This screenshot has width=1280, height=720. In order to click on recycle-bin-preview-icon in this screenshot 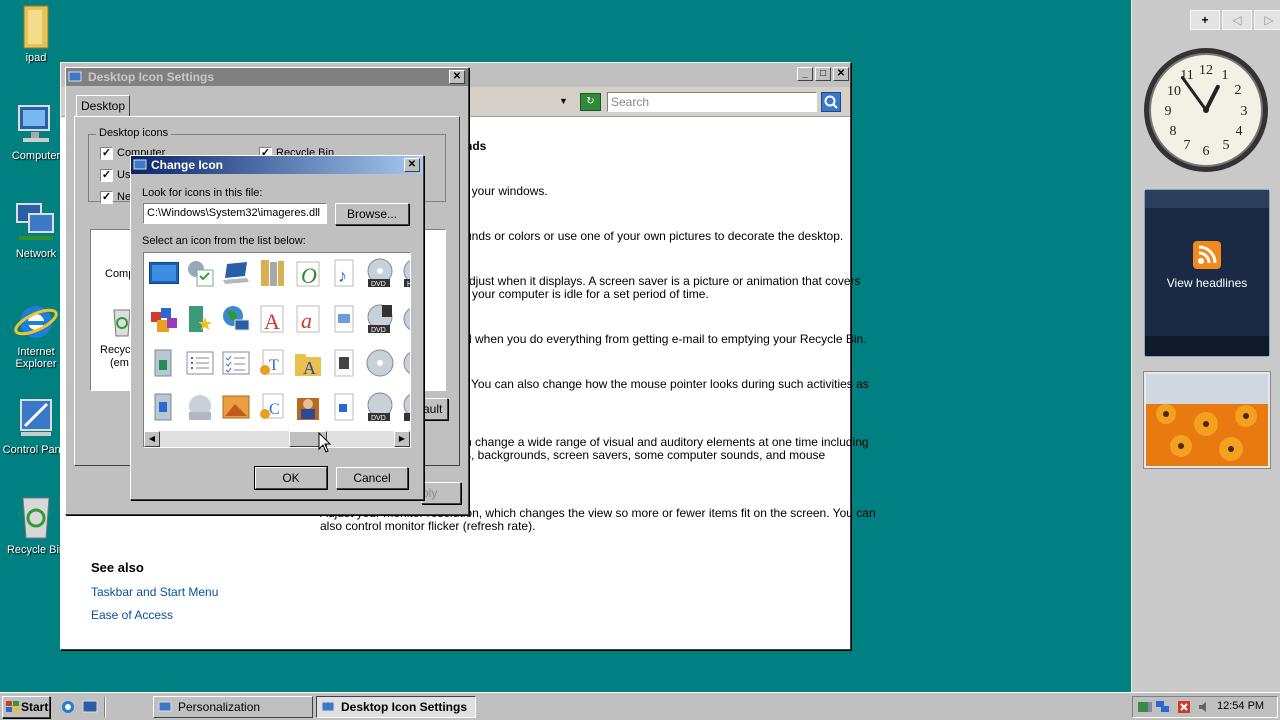, I will do `click(122, 323)`.